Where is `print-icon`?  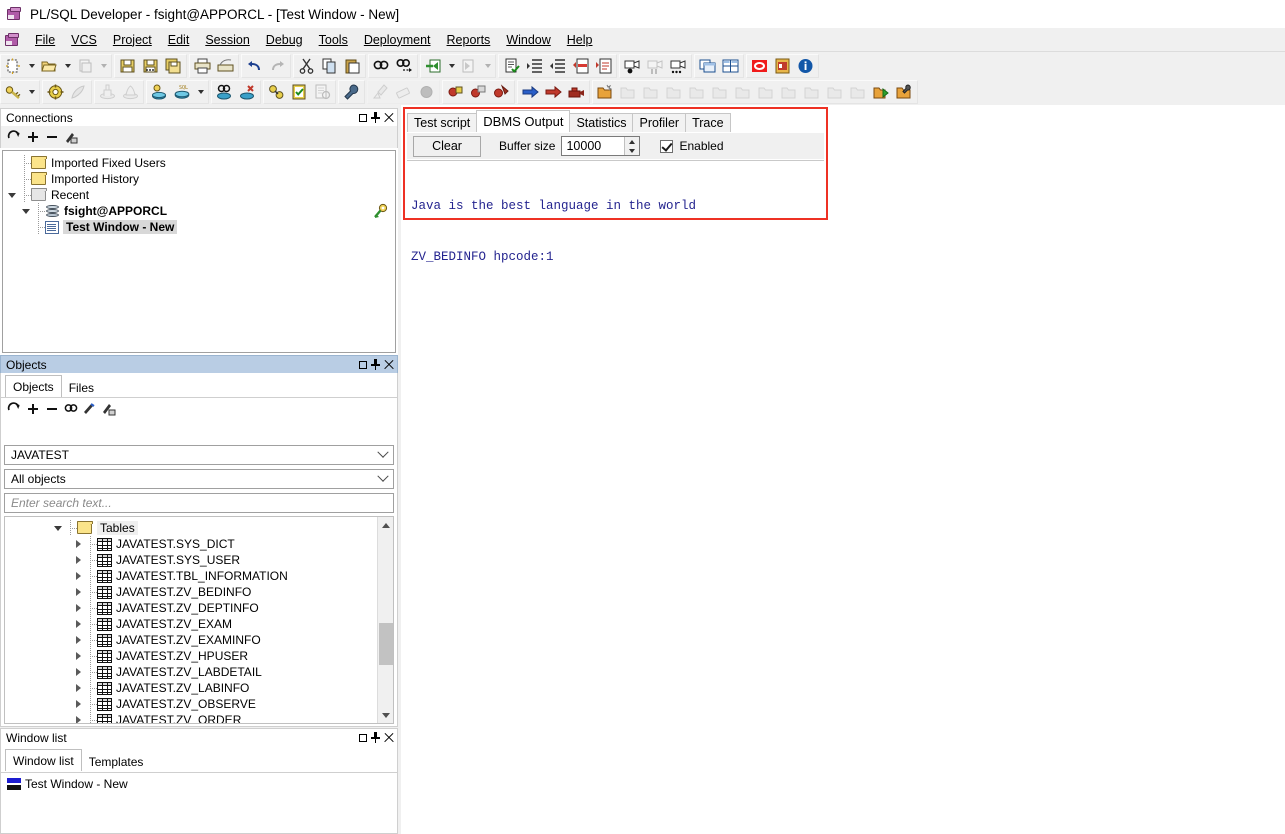 print-icon is located at coordinates (202, 66).